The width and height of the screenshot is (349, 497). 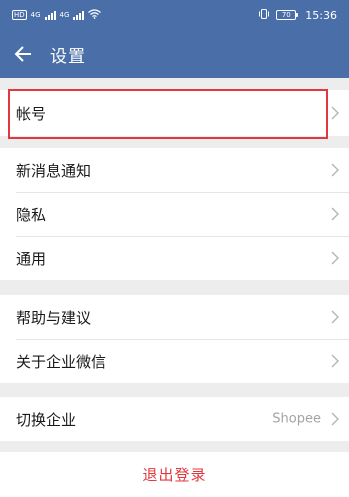 What do you see at coordinates (264, 15) in the screenshot?
I see `vibrate-icon` at bounding box center [264, 15].